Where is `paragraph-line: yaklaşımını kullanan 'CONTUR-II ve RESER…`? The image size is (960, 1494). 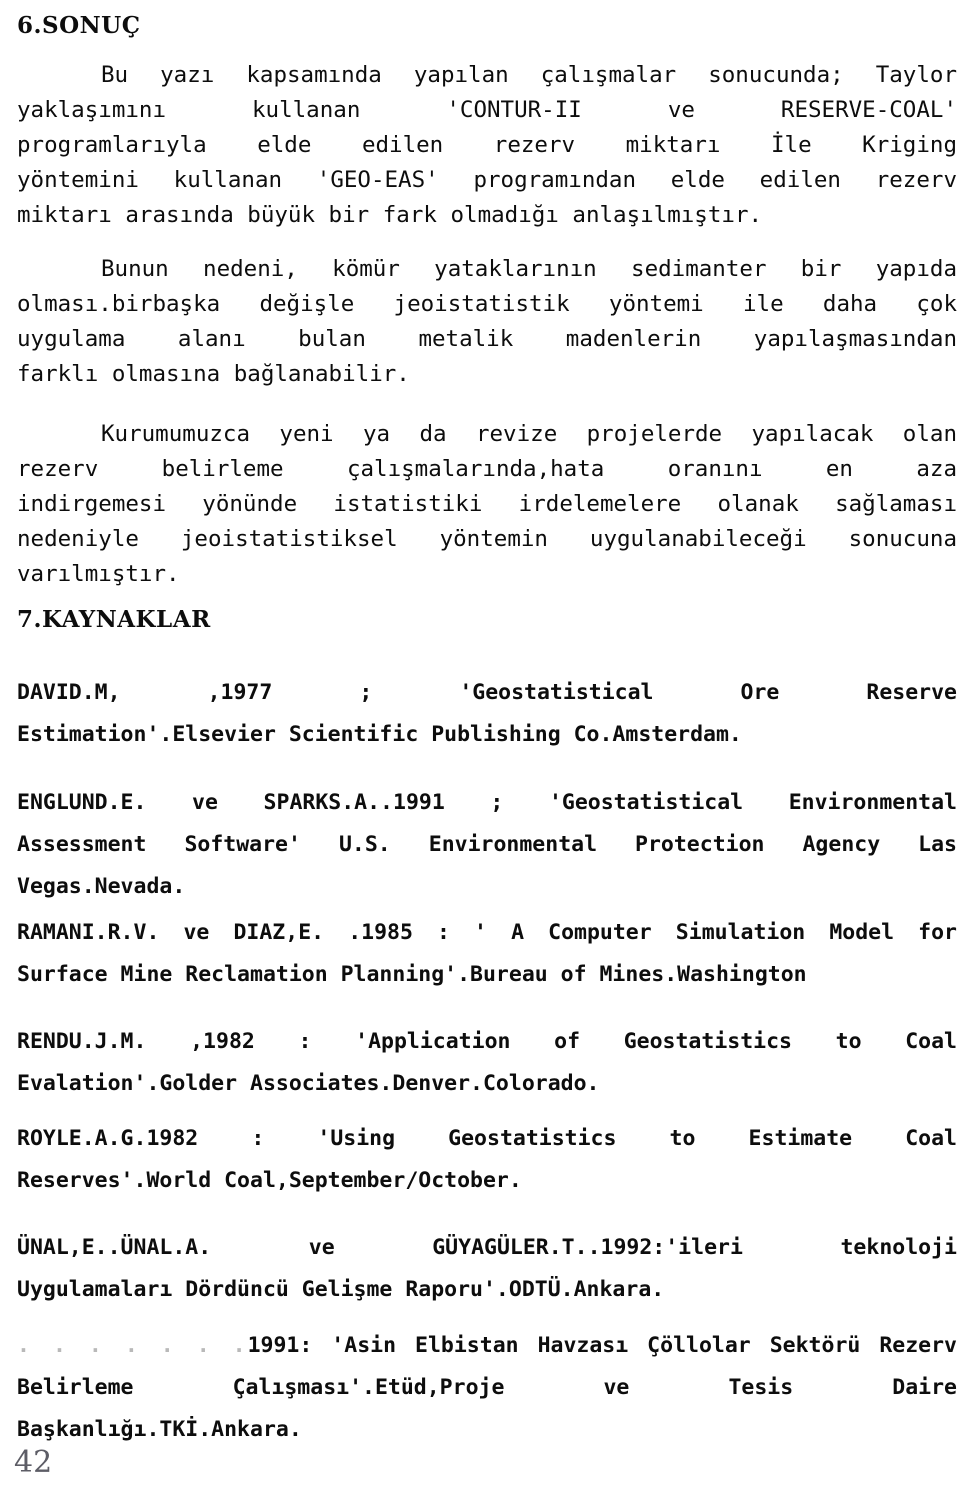
paragraph-line: yaklaşımını kullanan 'CONTUR-II ve RESER… is located at coordinates (487, 110).